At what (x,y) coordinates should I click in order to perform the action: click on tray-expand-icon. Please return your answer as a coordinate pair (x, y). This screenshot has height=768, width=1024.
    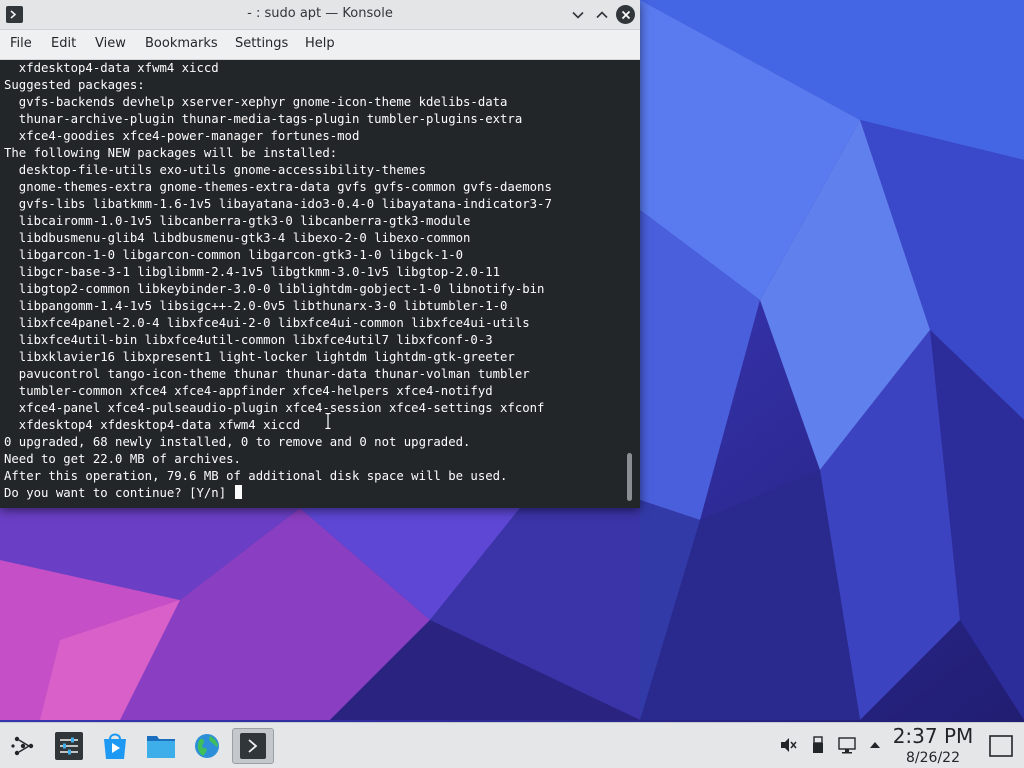
    Looking at the image, I should click on (875, 745).